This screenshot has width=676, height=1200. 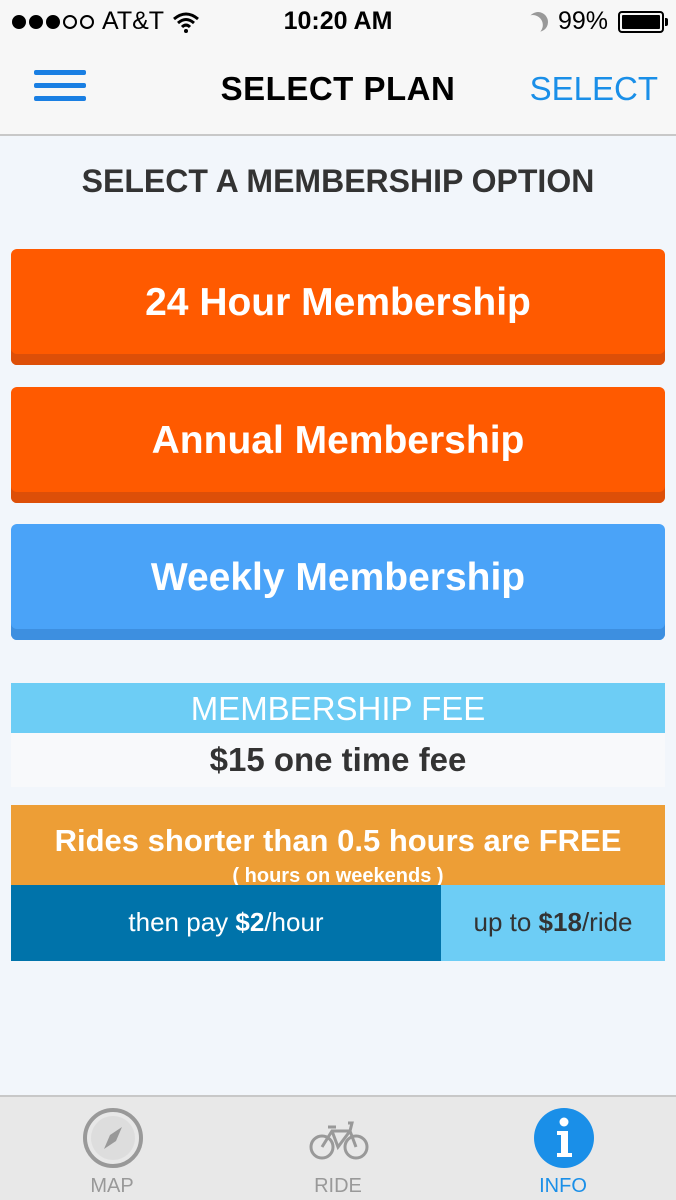 What do you see at coordinates (112, 1186) in the screenshot?
I see `tab-map-label: MAP` at bounding box center [112, 1186].